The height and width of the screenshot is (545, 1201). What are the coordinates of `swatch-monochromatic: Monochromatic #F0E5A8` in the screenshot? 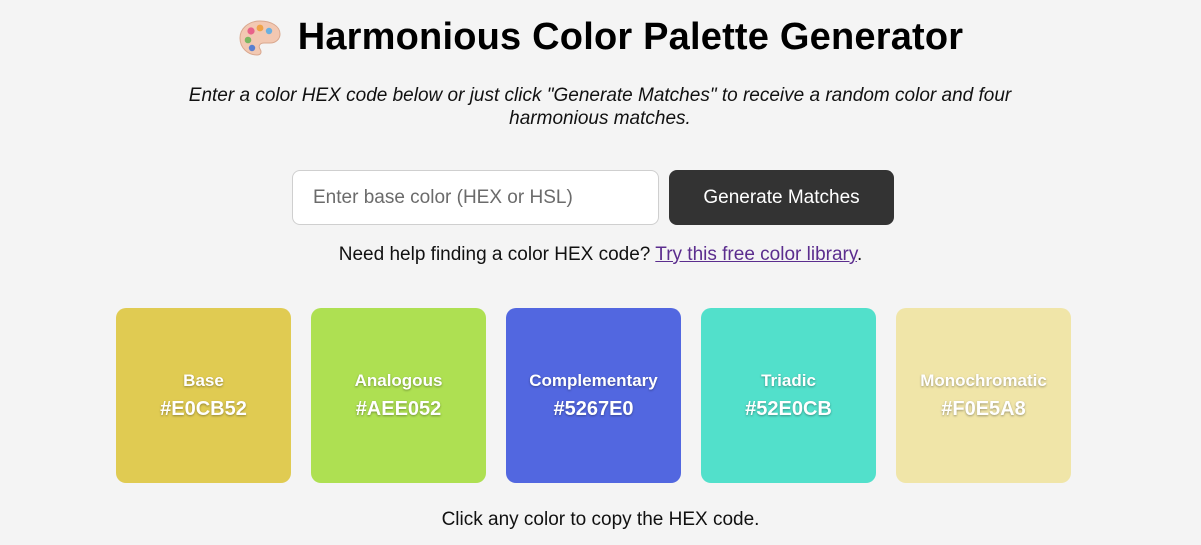 It's located at (983, 395).